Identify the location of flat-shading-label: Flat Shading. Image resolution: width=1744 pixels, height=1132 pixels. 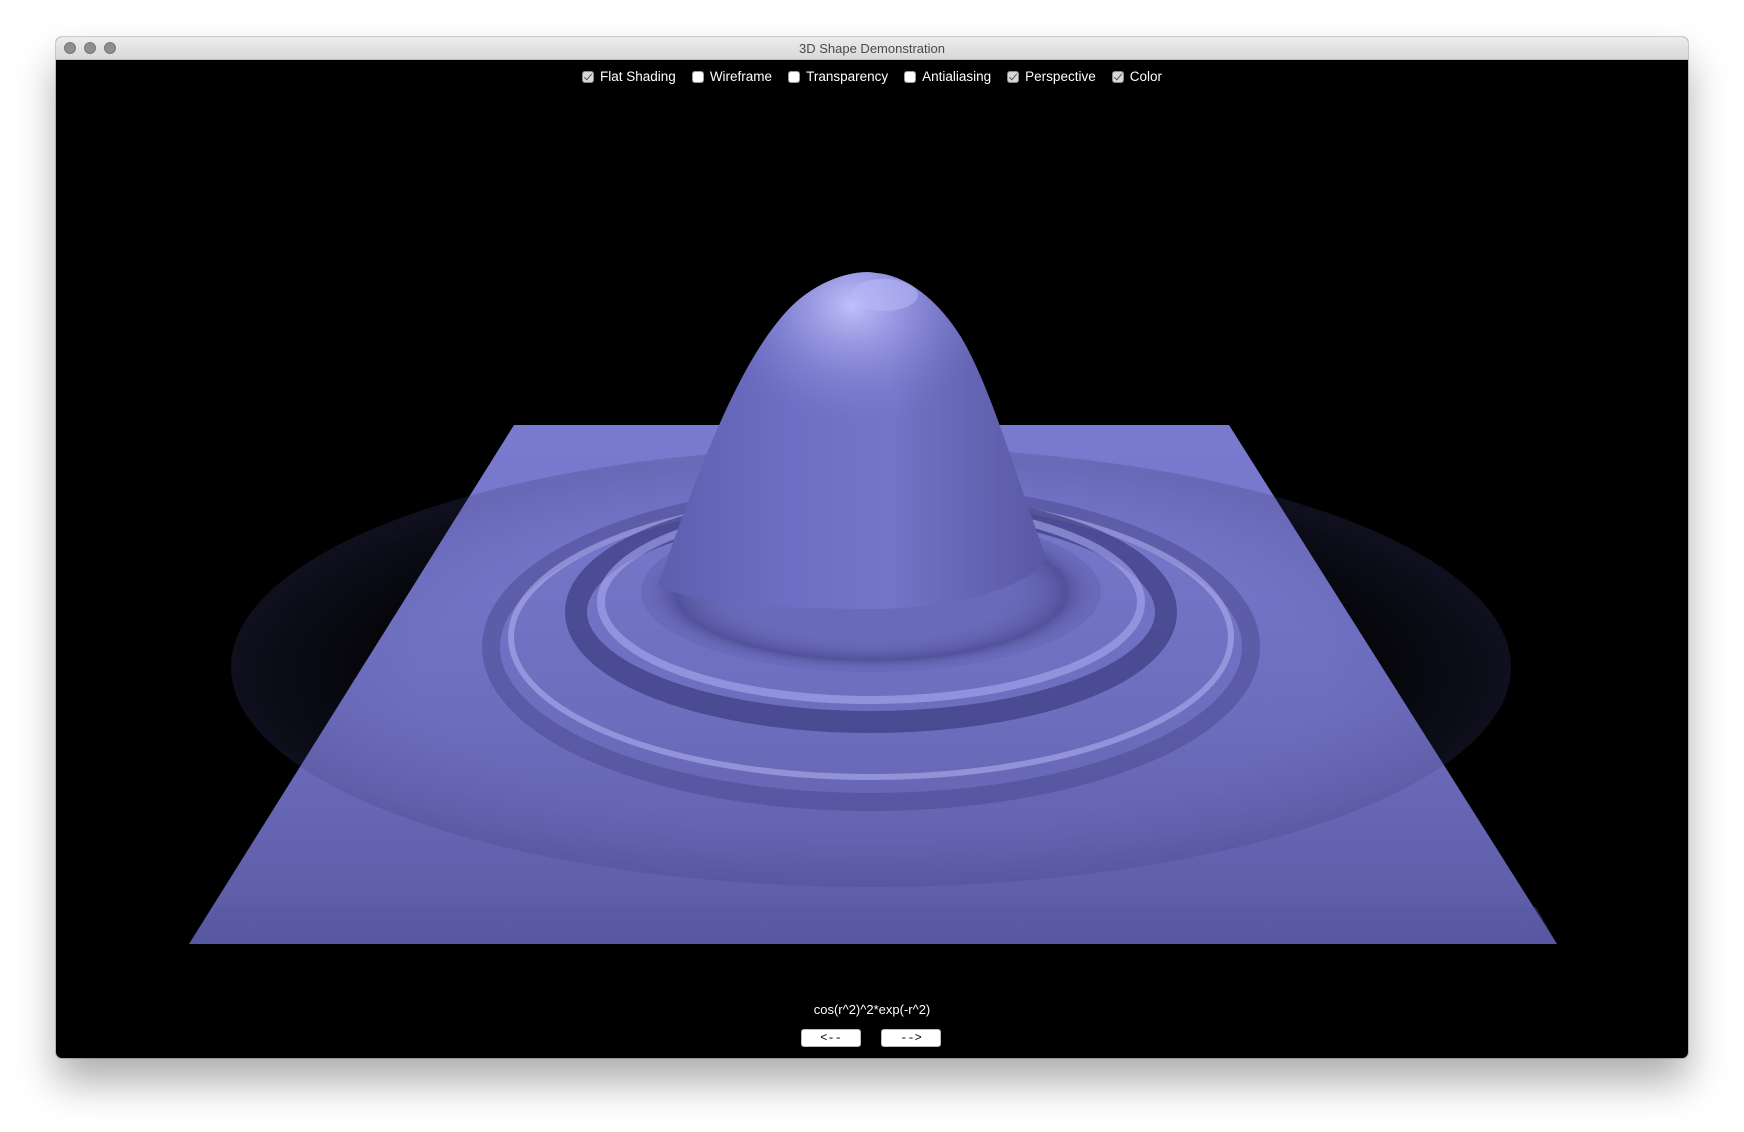
(638, 76).